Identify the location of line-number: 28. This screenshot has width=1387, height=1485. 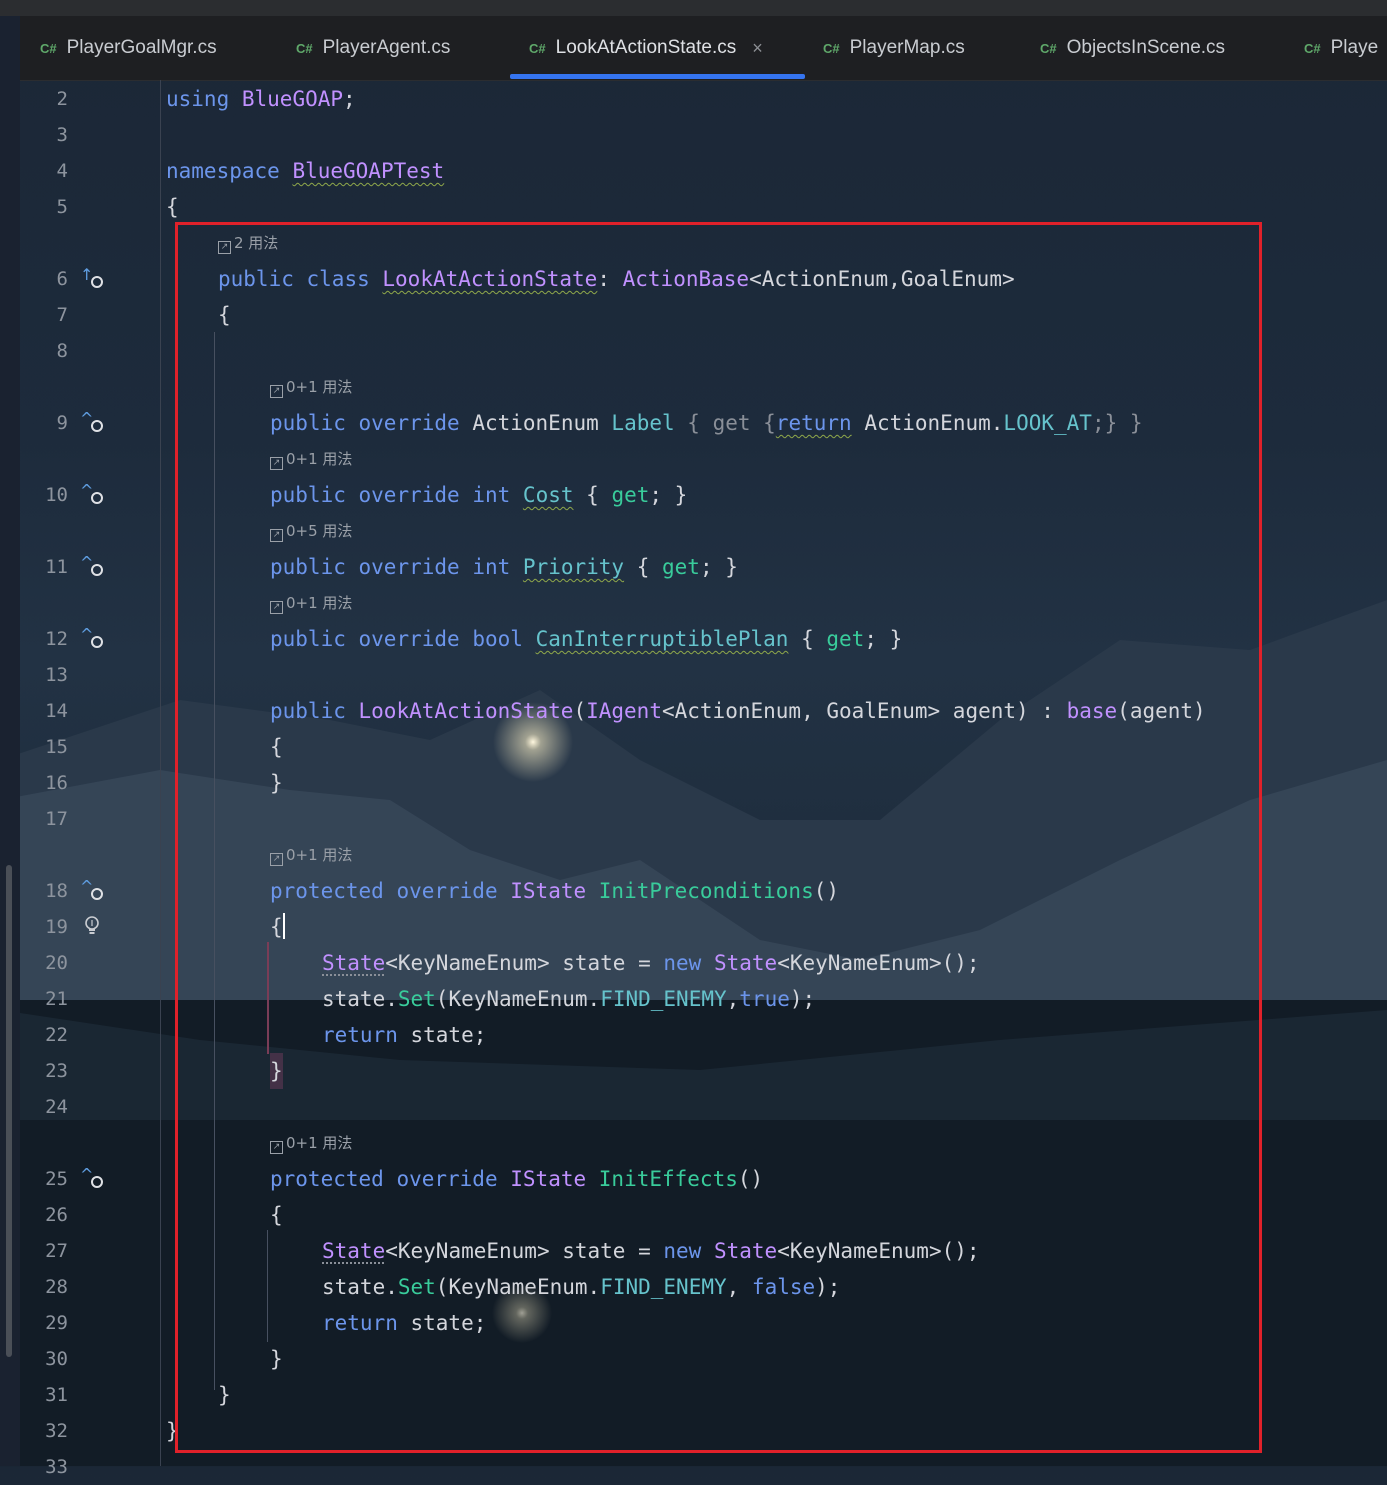
(56, 1287).